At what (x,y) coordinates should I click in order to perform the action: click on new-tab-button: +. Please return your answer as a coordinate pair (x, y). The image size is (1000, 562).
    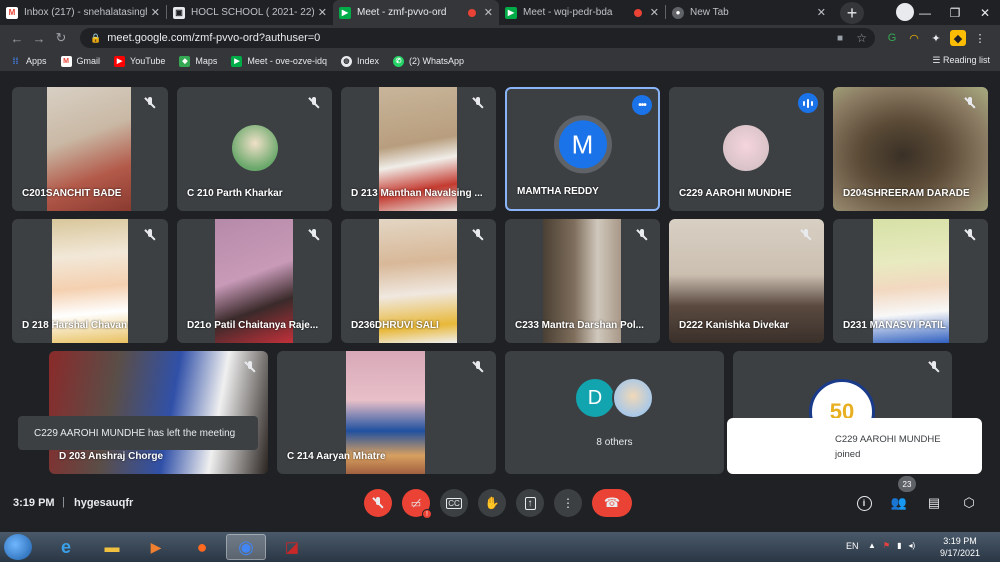
    Looking at the image, I should click on (852, 13).